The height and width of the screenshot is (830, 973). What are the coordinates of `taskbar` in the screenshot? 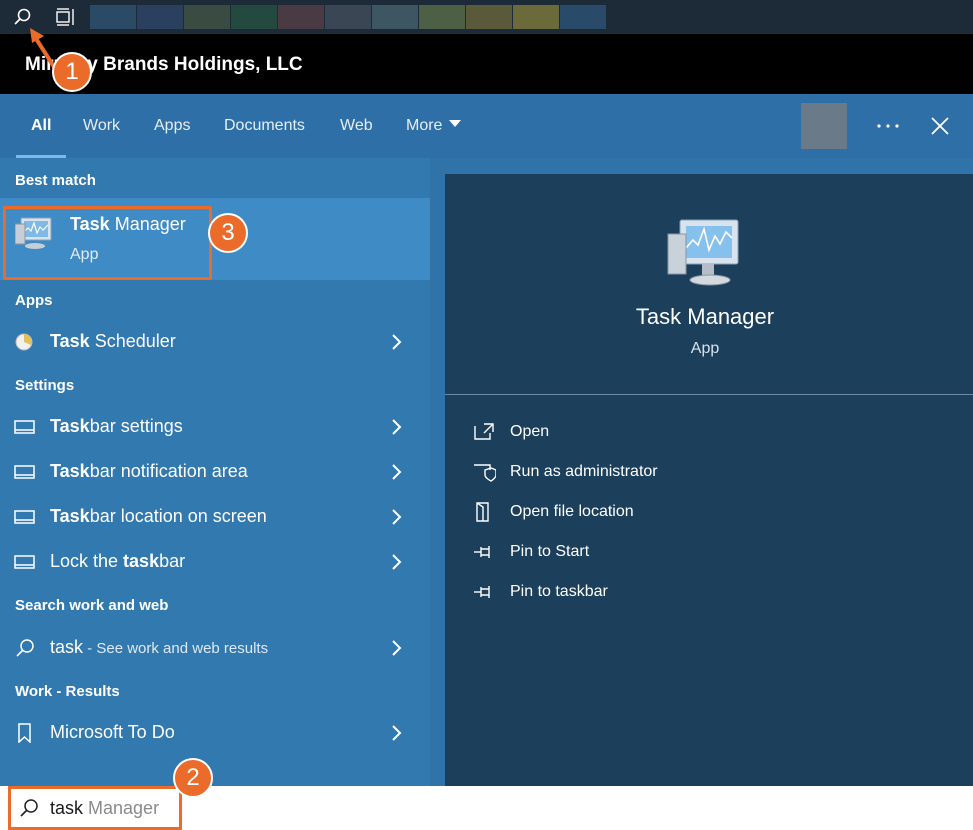 It's located at (486, 17).